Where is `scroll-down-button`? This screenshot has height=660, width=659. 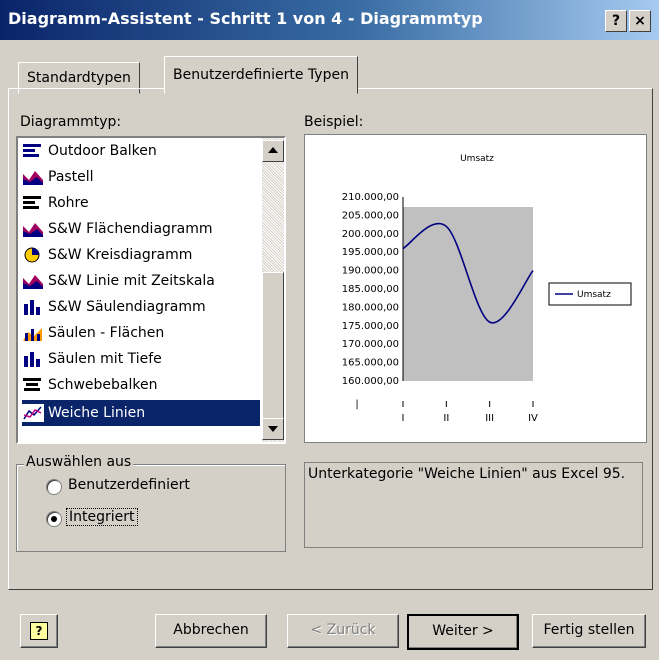
scroll-down-button is located at coordinates (273, 429).